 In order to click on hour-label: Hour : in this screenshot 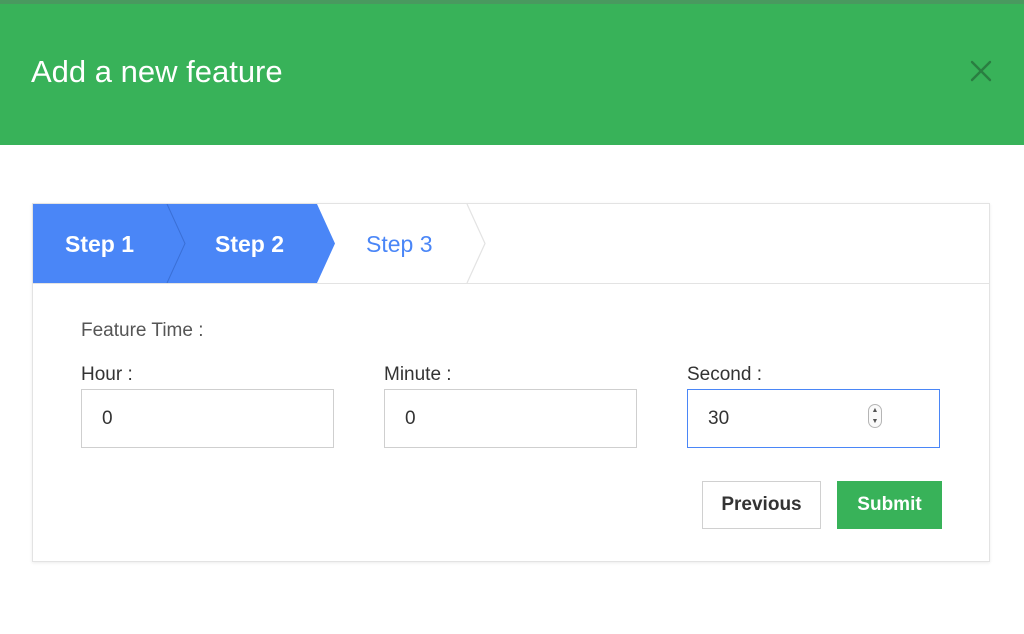, I will do `click(107, 374)`.